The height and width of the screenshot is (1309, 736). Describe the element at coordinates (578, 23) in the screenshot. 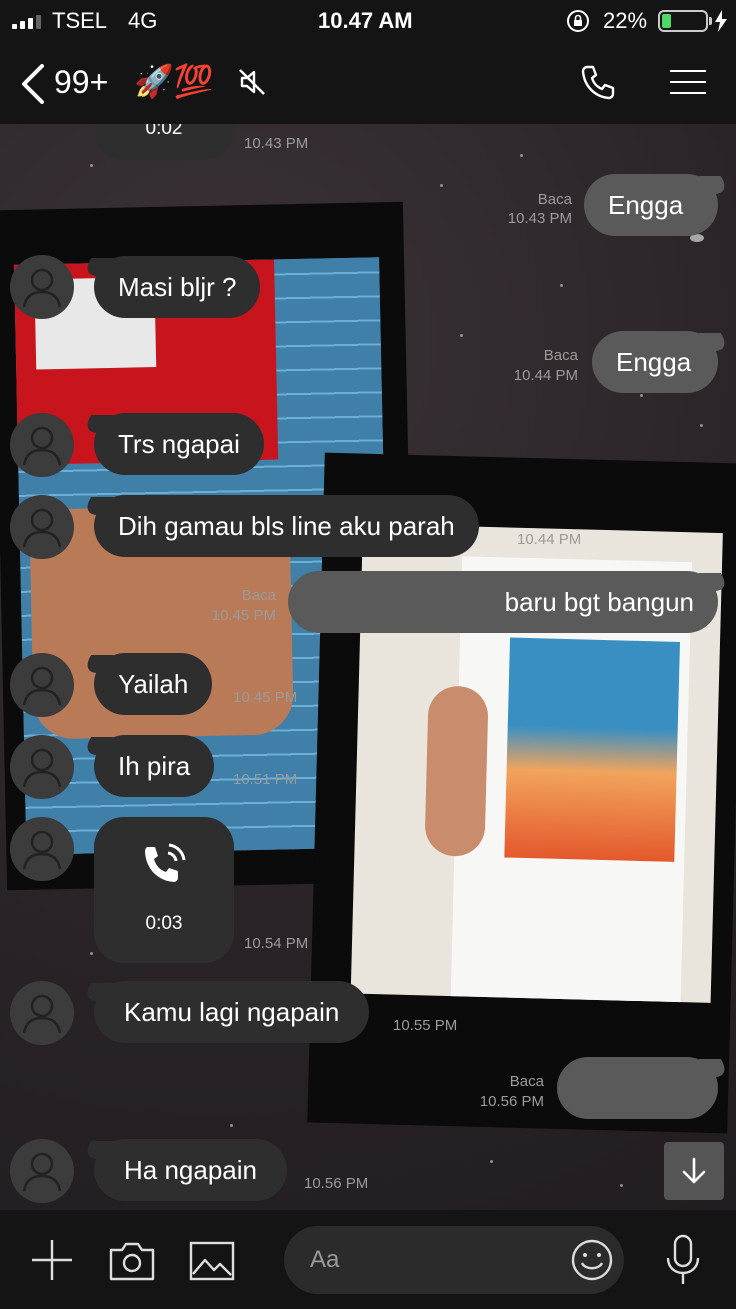

I see `rotation-lock-icon` at that location.